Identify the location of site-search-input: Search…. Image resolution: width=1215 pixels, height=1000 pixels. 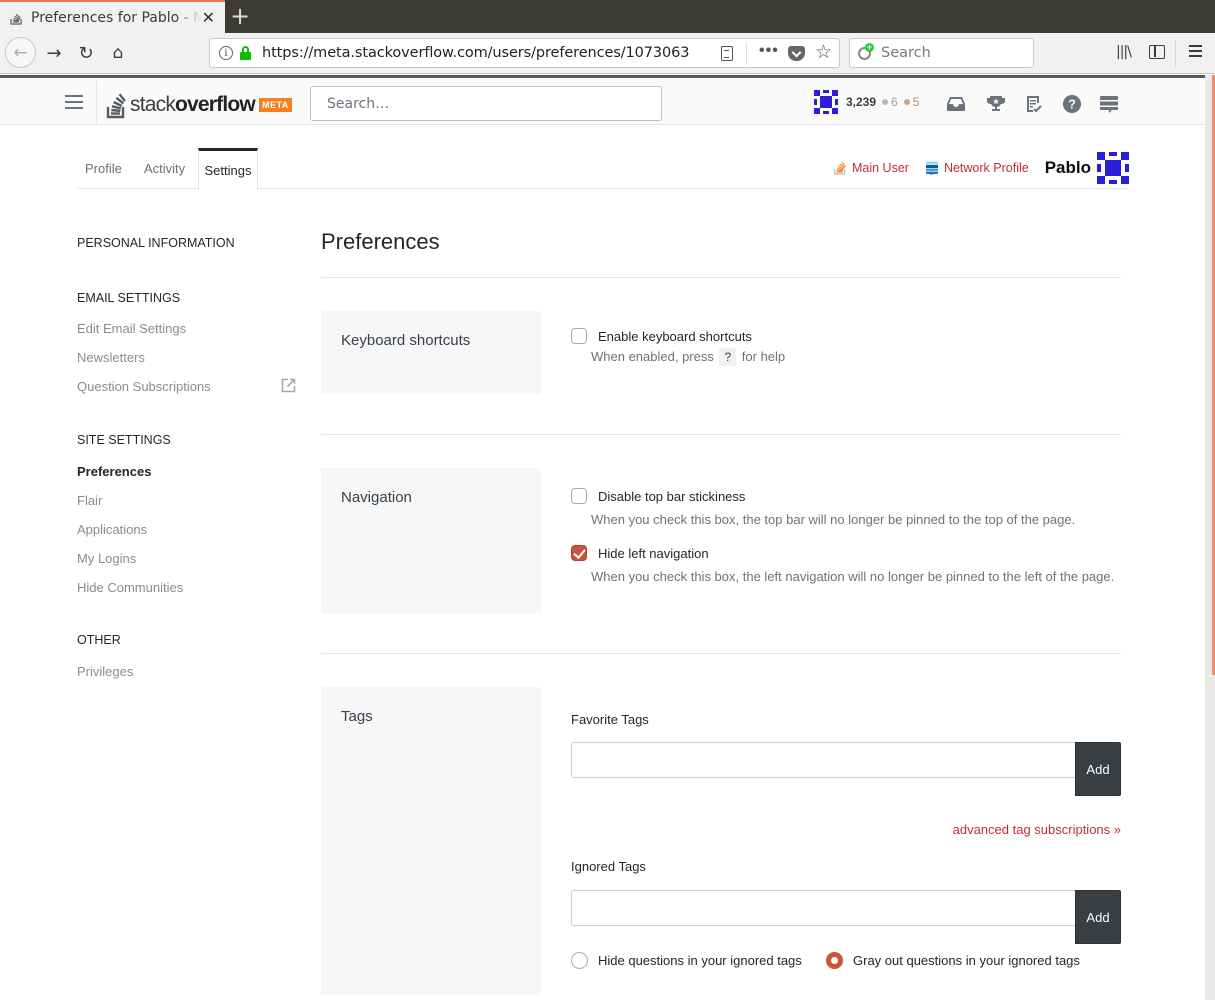
(486, 103).